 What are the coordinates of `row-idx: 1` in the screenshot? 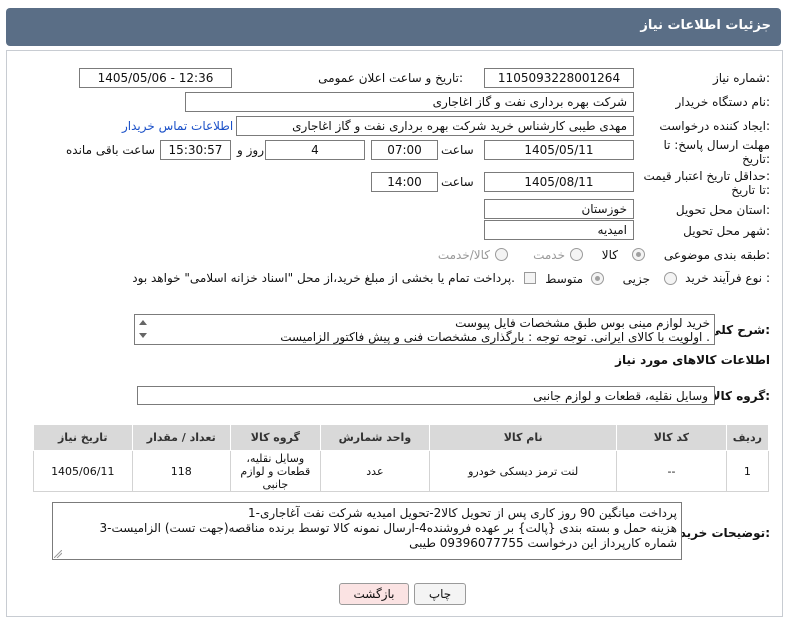 It's located at (747, 471).